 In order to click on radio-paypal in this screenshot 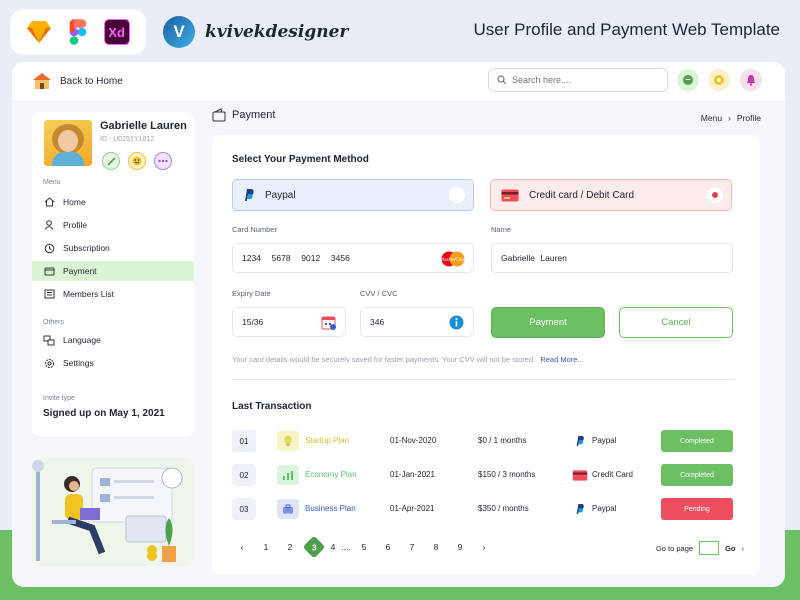, I will do `click(457, 195)`.